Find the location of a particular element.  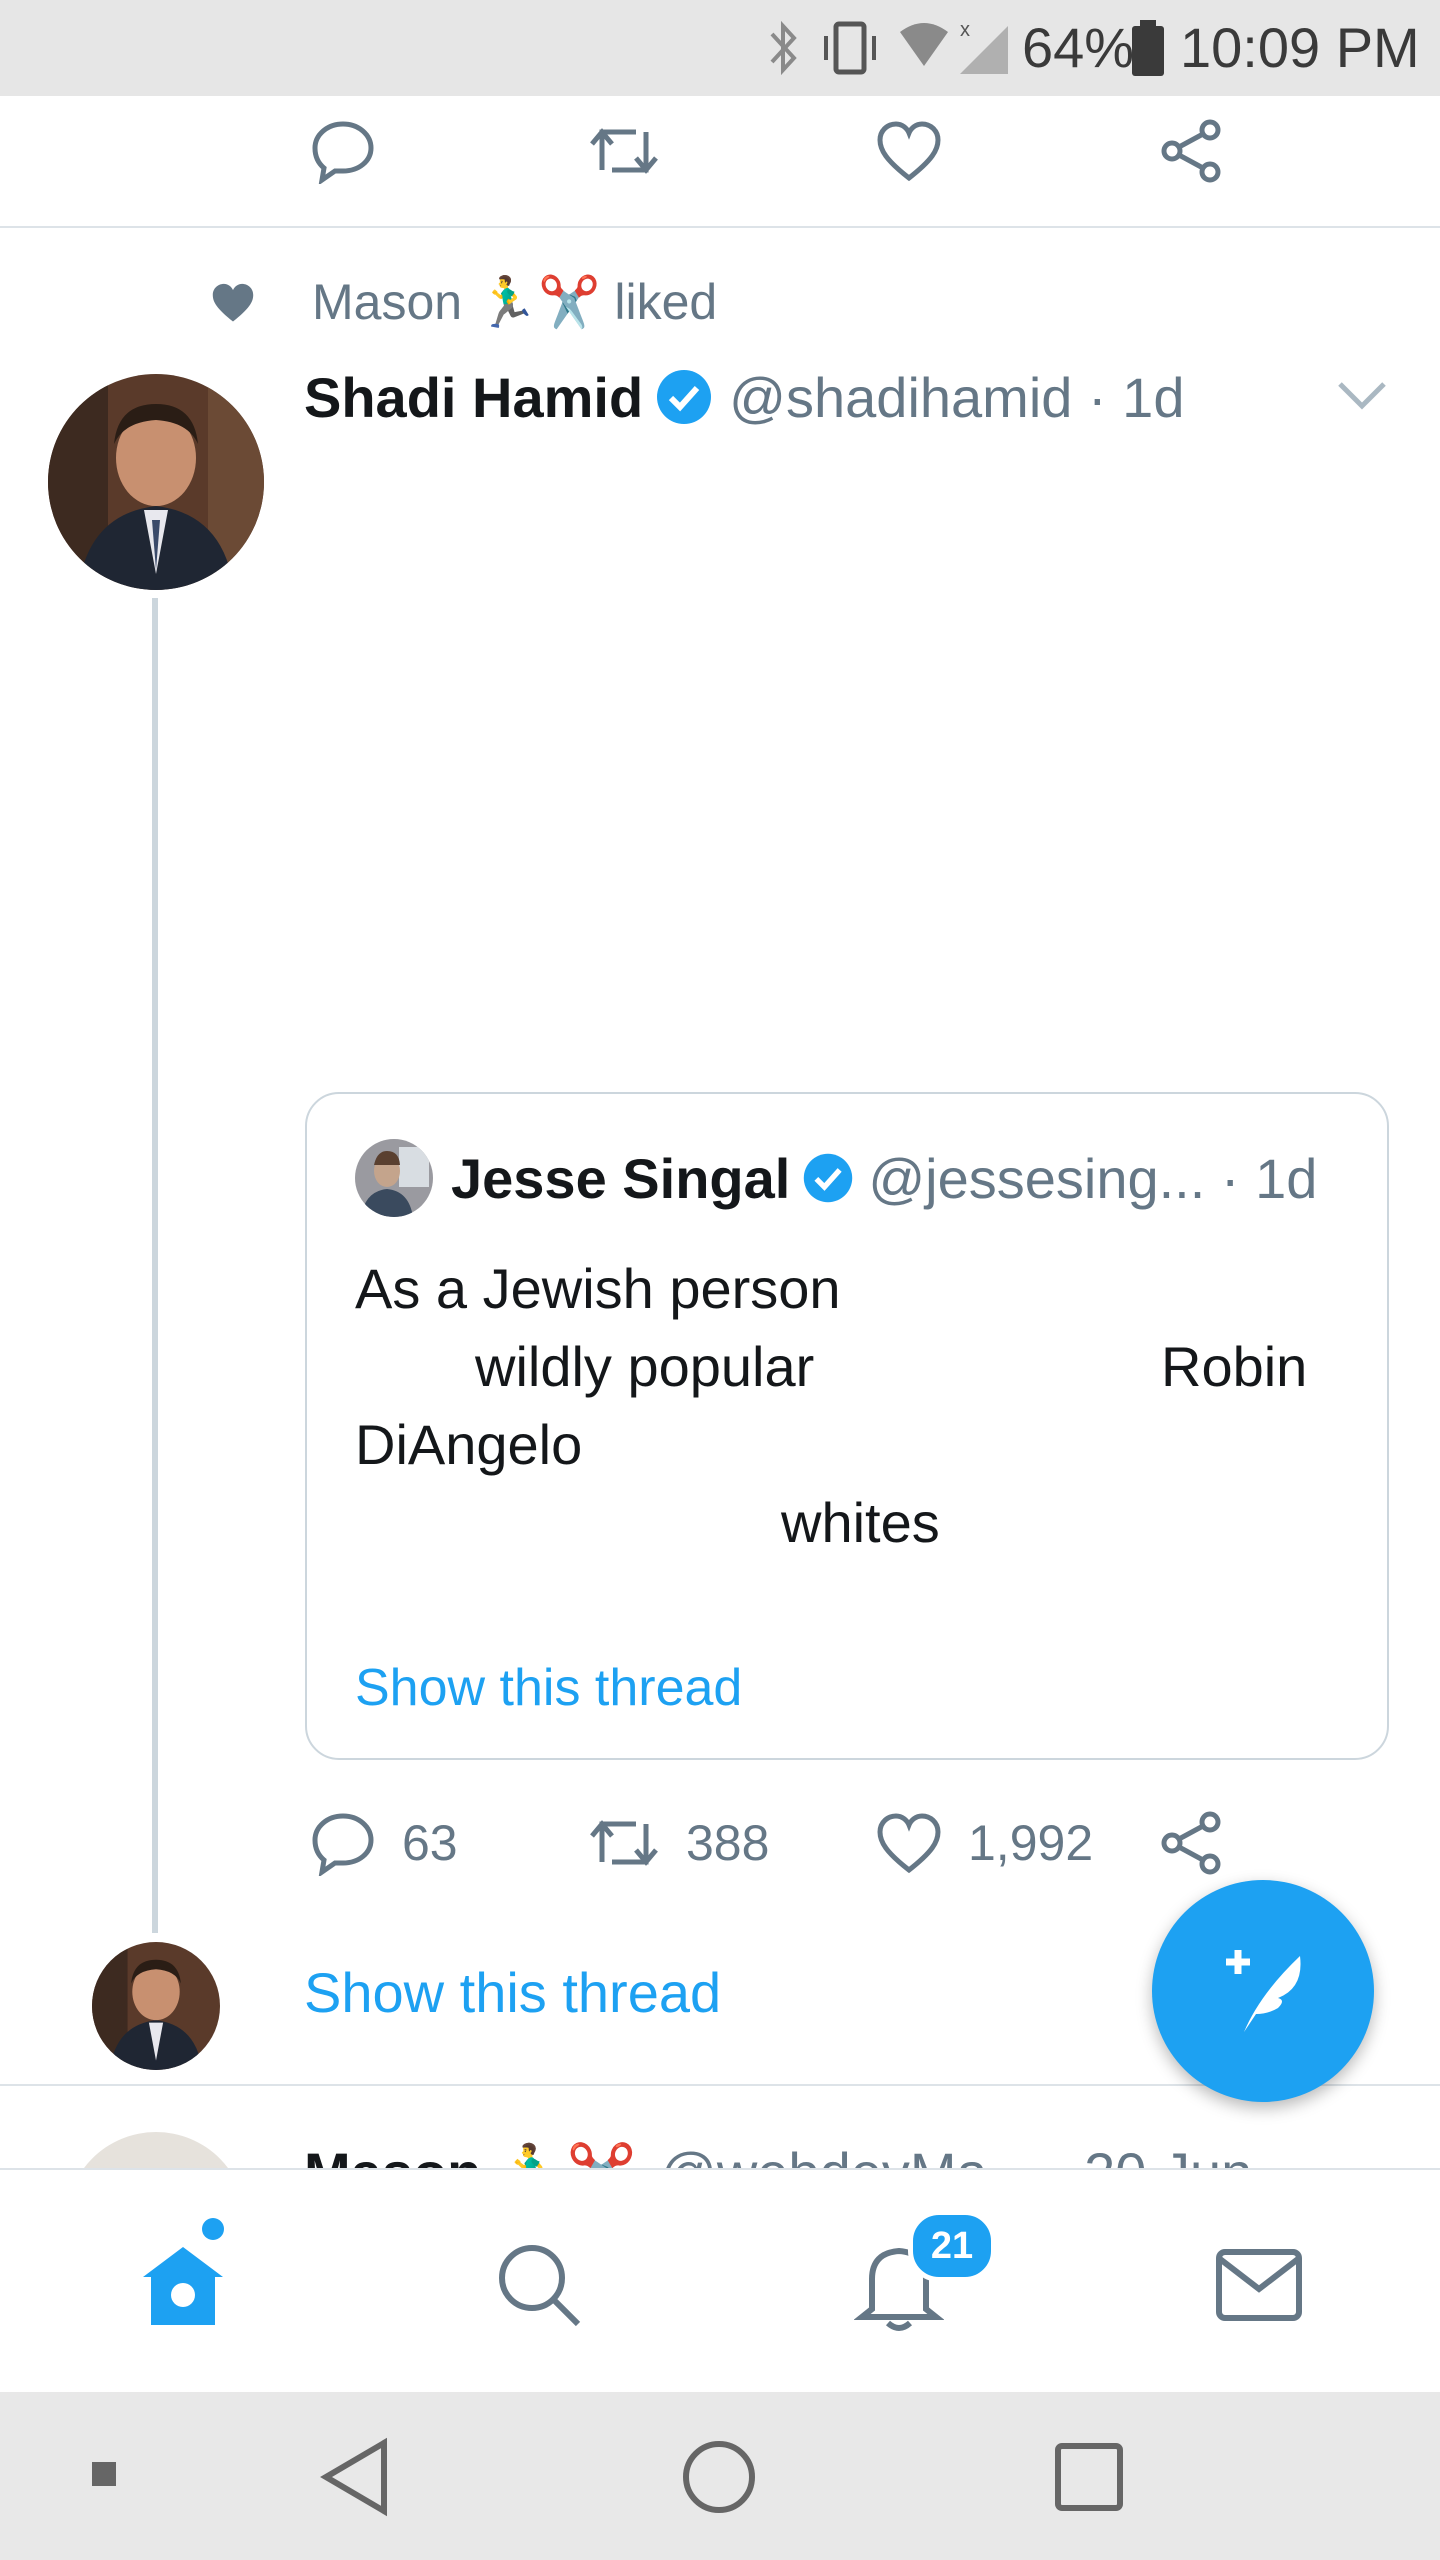

status-bar: x 64% 10:09 PM is located at coordinates (720, 48).